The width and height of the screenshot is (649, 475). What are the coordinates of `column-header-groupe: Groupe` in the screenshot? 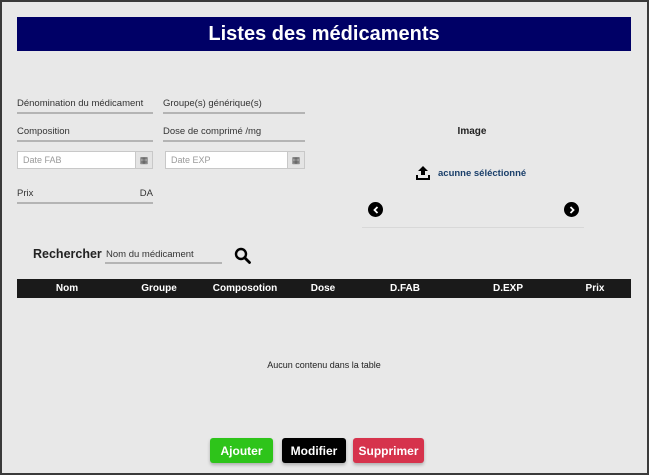 It's located at (159, 288).